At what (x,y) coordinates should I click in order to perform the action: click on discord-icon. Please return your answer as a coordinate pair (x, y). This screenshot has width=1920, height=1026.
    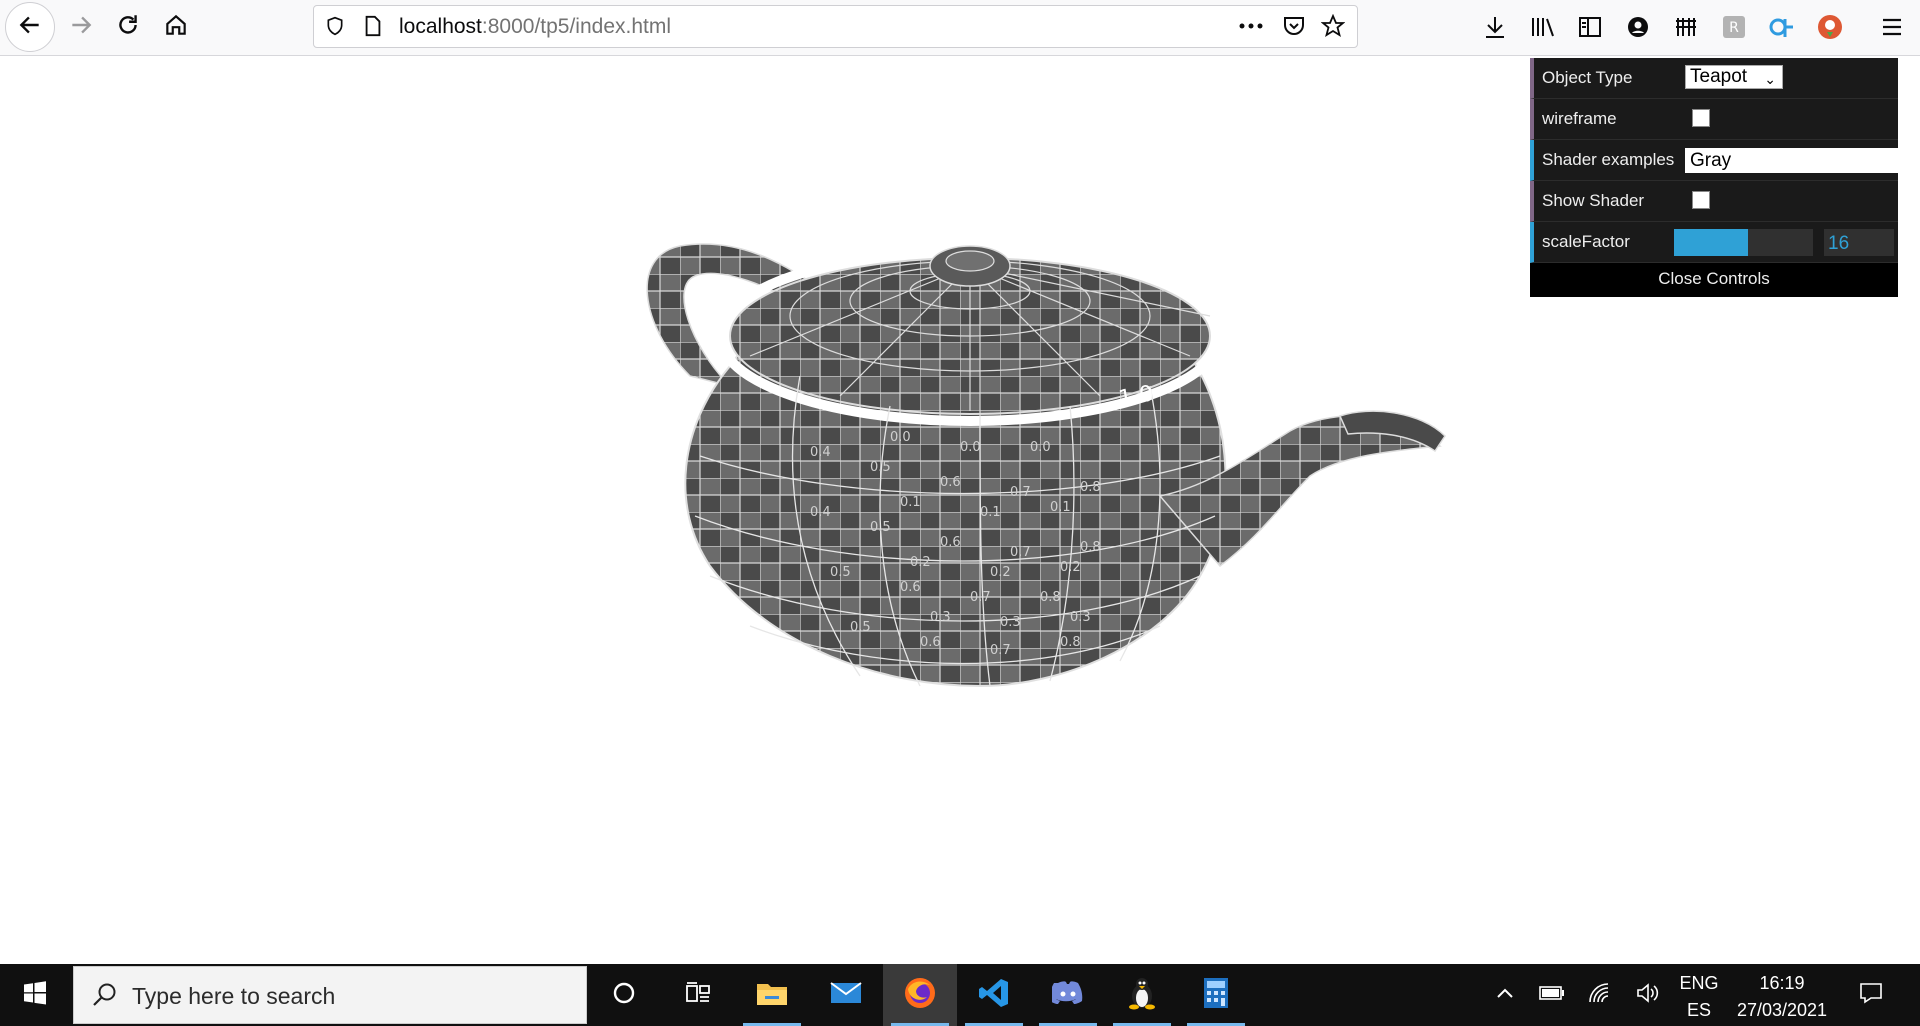
    Looking at the image, I should click on (1066, 995).